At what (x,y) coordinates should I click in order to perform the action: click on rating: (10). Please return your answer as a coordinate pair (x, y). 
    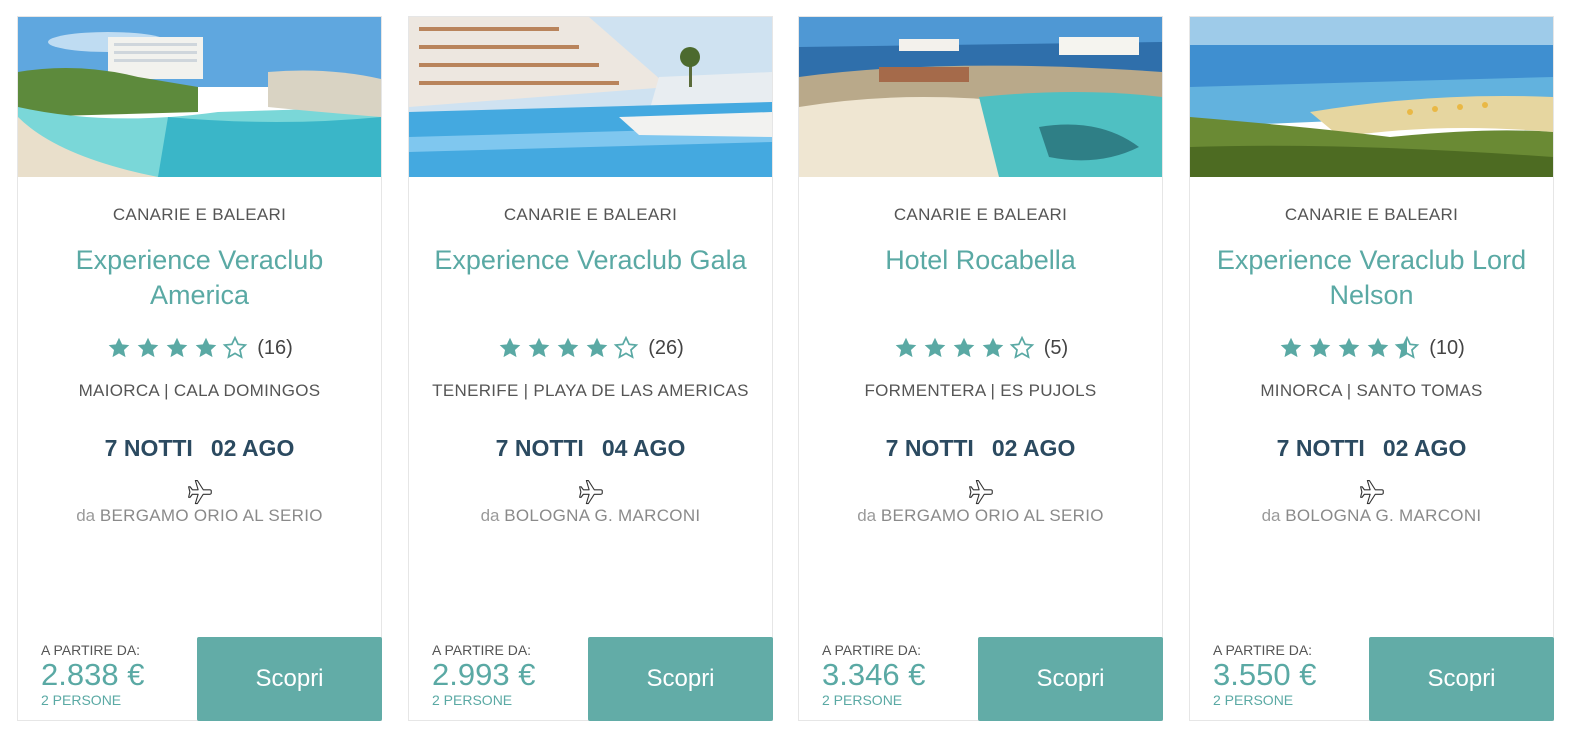
    Looking at the image, I should click on (1371, 348).